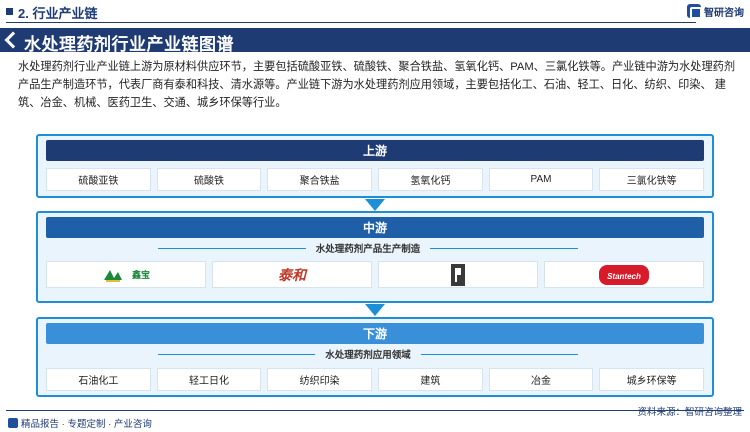 The width and height of the screenshot is (750, 432). What do you see at coordinates (320, 379) in the screenshot?
I see `downstream-item: 纺织印染` at bounding box center [320, 379].